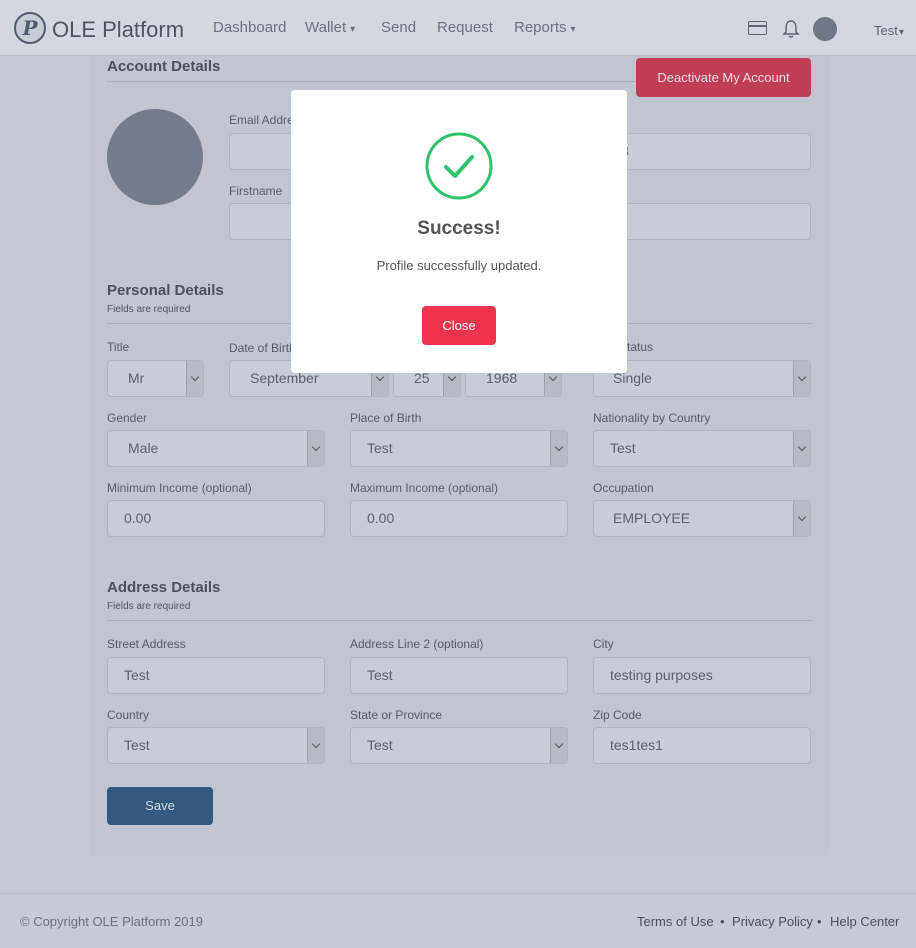 This screenshot has width=916, height=948. I want to click on help-link: Help Center, so click(864, 921).